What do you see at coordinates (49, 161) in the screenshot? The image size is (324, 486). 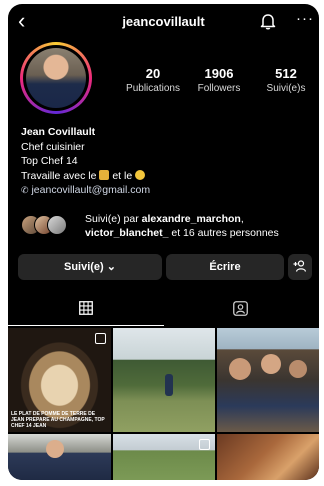 I see `bio-line-show: Top Chef 14` at bounding box center [49, 161].